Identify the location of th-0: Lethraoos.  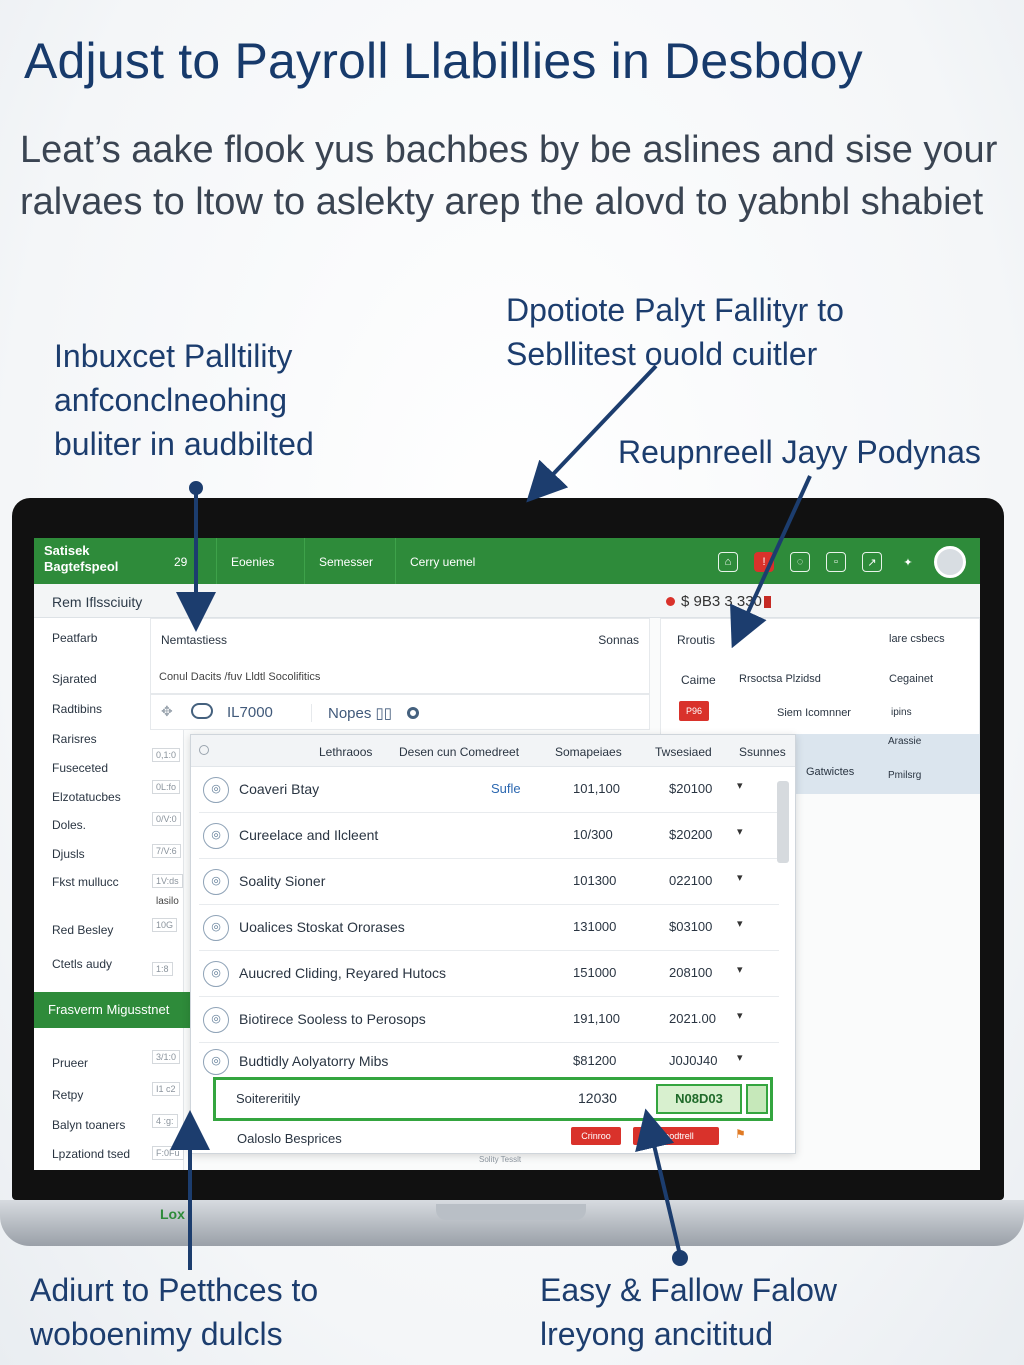
(345, 752).